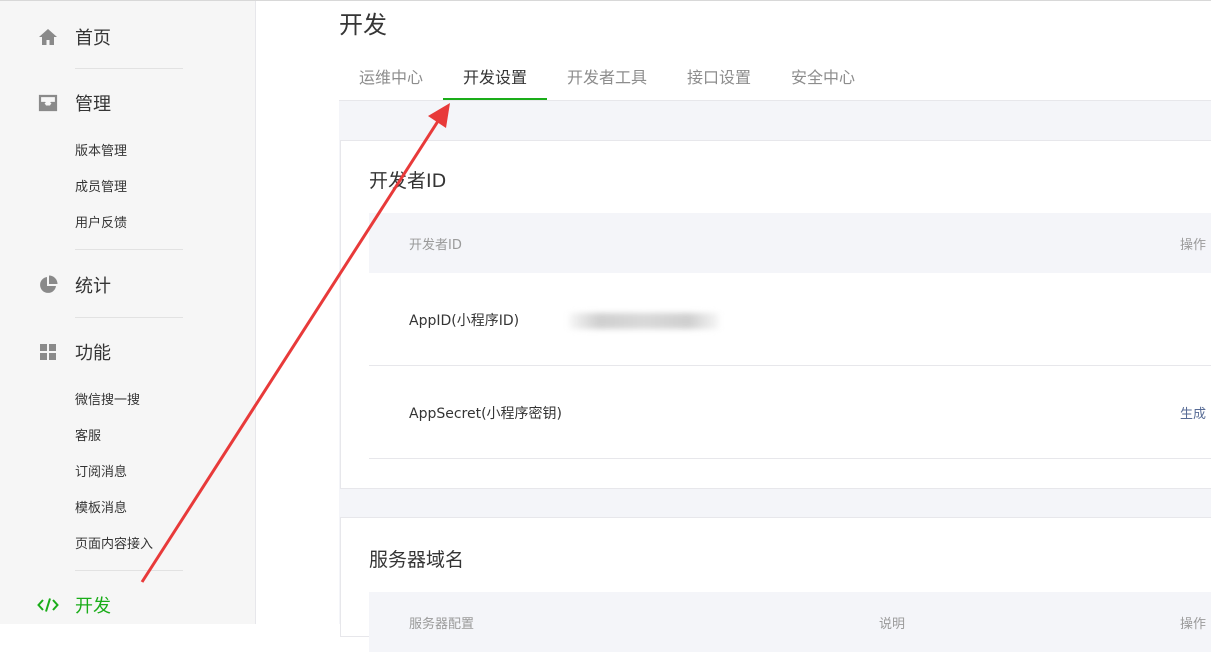 This screenshot has width=1211, height=652. Describe the element at coordinates (823, 78) in the screenshot. I see `tab-security-center: 安全中心` at that location.